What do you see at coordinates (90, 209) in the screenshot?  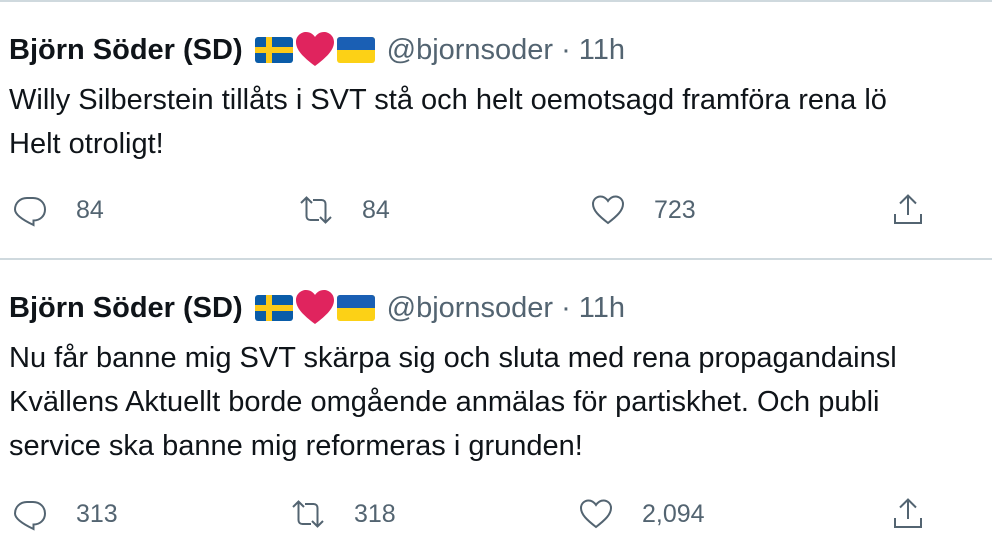 I see `reply-count: 84` at bounding box center [90, 209].